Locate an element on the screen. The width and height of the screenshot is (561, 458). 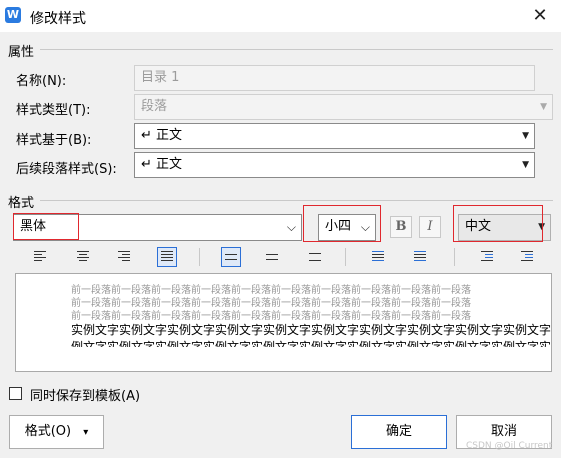
align-left-button is located at coordinates (40, 257).